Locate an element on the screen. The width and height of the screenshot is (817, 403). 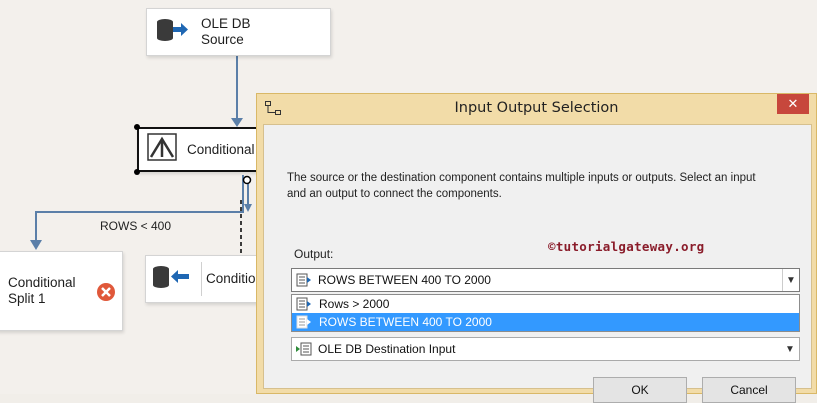
description-line: and an output to connect the components. is located at coordinates (394, 194).